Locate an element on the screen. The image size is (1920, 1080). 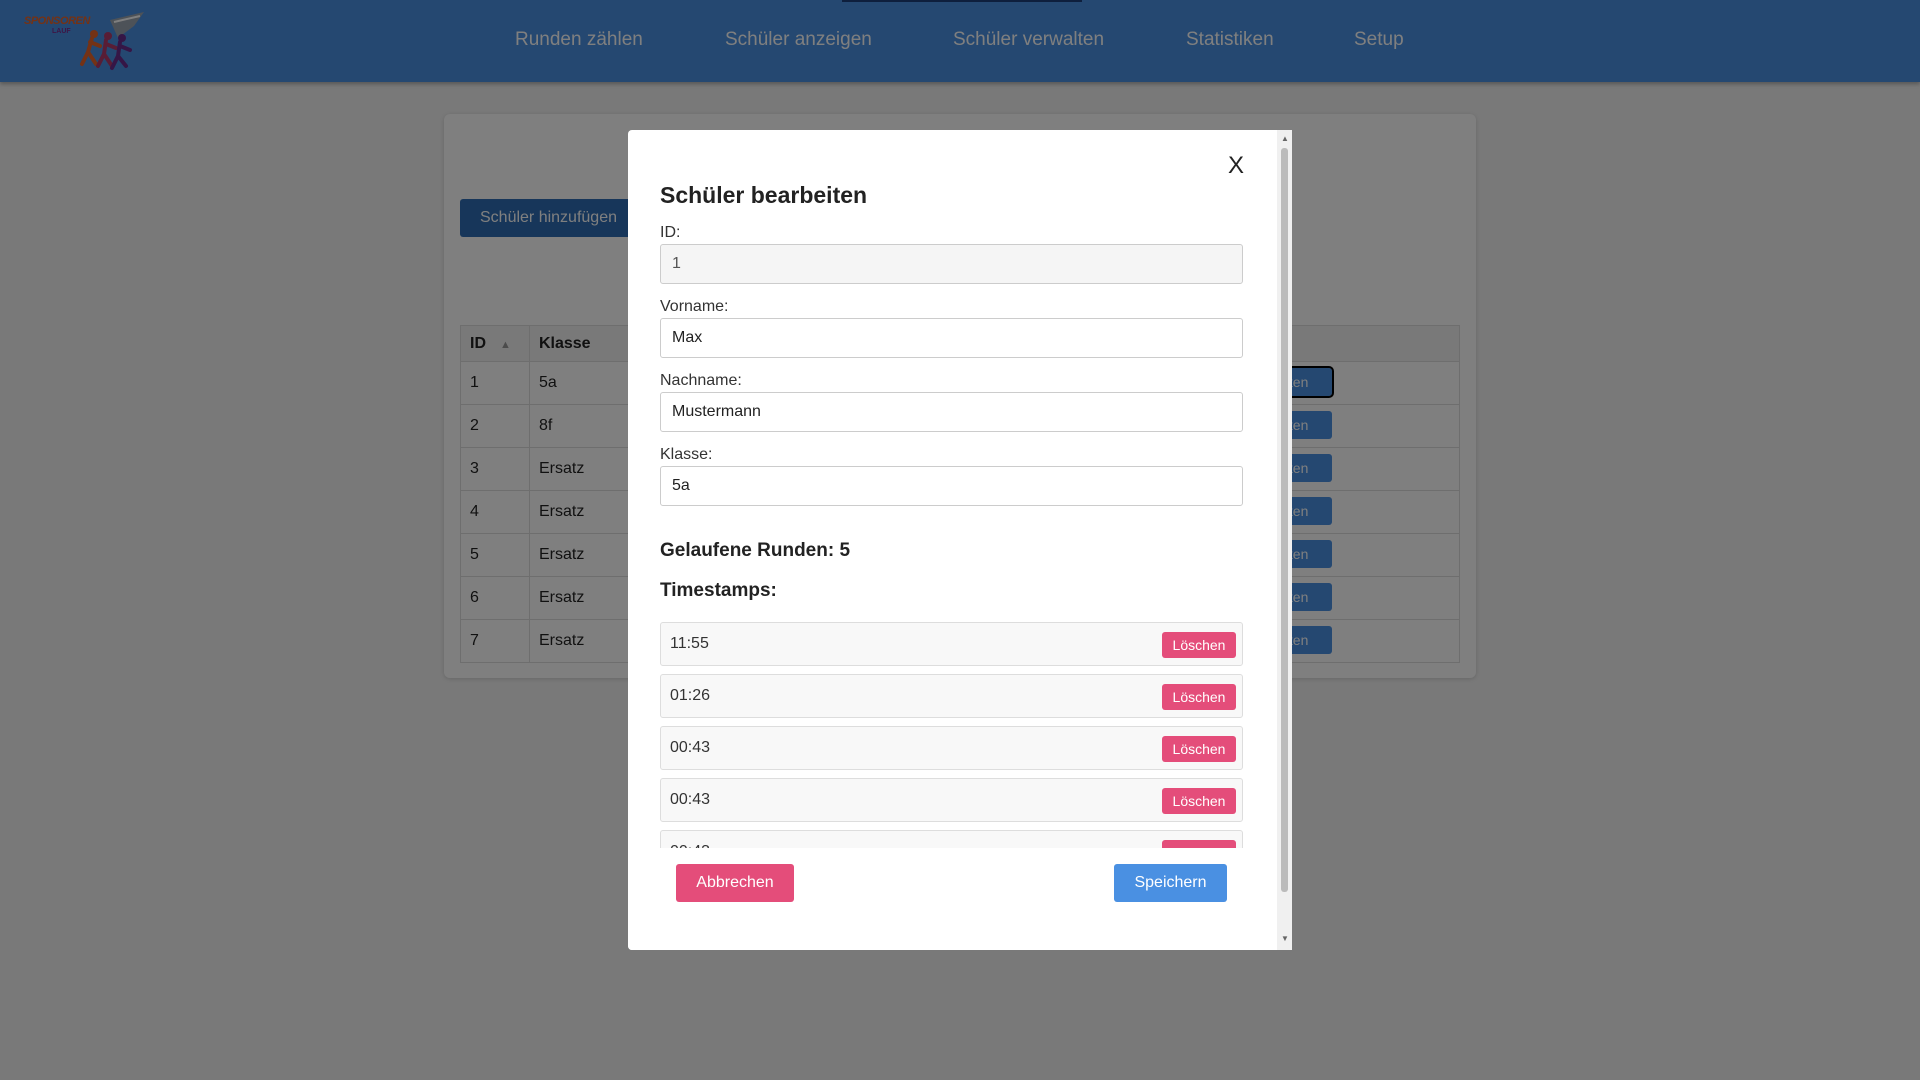
scroll-up-icon: ▲ is located at coordinates (1285, 138).